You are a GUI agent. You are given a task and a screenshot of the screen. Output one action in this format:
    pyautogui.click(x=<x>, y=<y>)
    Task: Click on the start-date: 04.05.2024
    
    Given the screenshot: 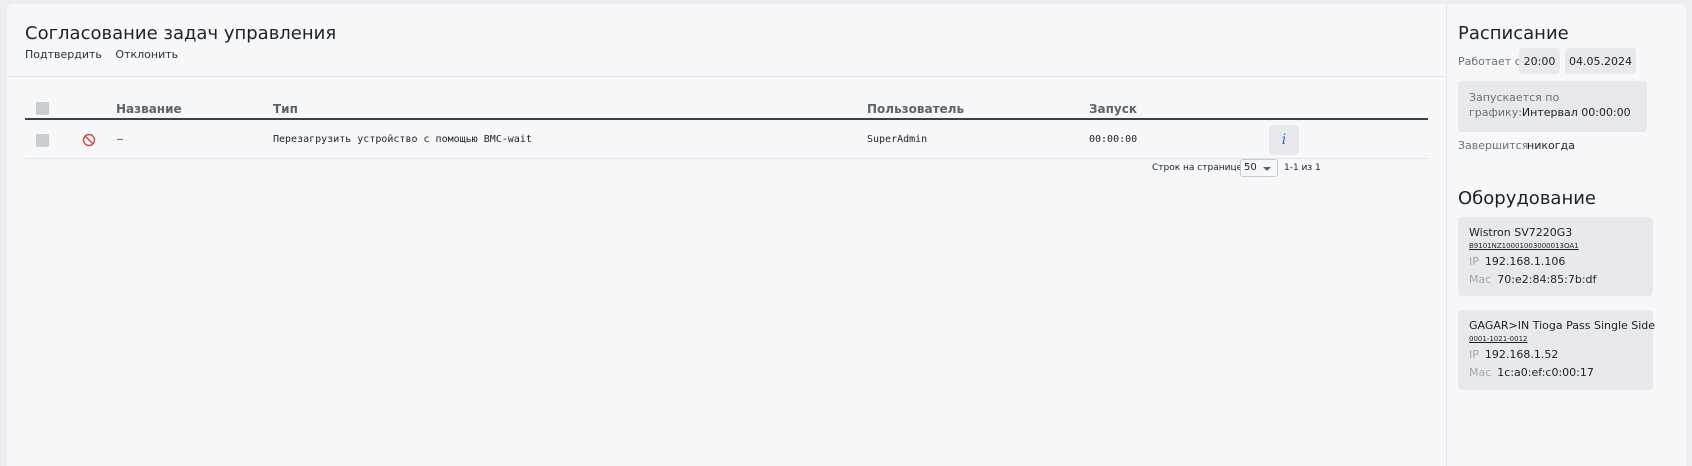 What is the action you would take?
    pyautogui.click(x=1600, y=61)
    